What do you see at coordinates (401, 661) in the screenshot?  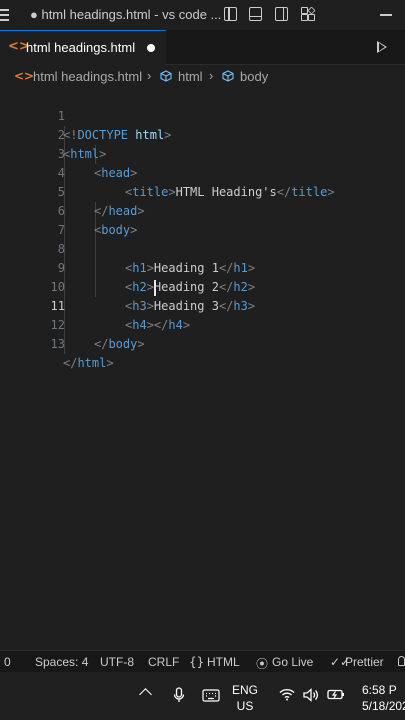 I see `bell-icon` at bounding box center [401, 661].